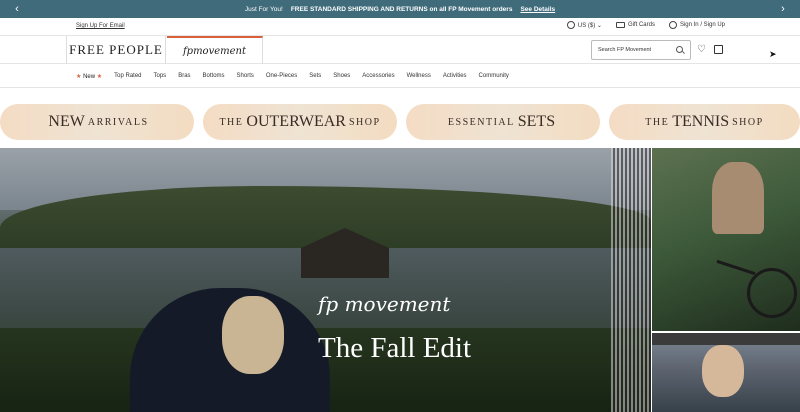 The width and height of the screenshot is (800, 412). What do you see at coordinates (245, 76) in the screenshot?
I see `nav-item-shorts: Shorts` at bounding box center [245, 76].